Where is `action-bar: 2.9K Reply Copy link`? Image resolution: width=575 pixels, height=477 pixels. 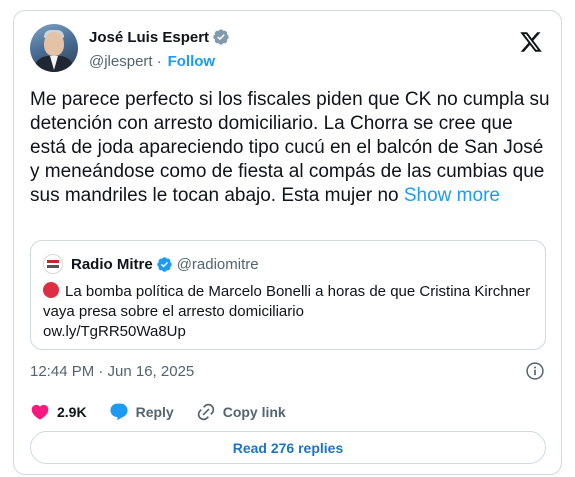
action-bar: 2.9K Reply Copy link is located at coordinates (169, 412).